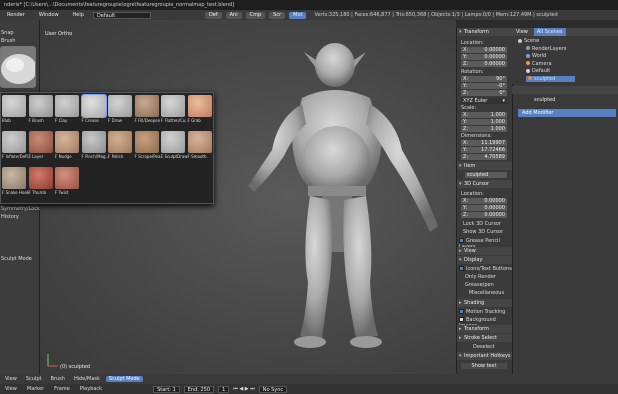  What do you see at coordinates (166, 389) in the screenshot?
I see `start-frame-field: Start: 1` at bounding box center [166, 389].